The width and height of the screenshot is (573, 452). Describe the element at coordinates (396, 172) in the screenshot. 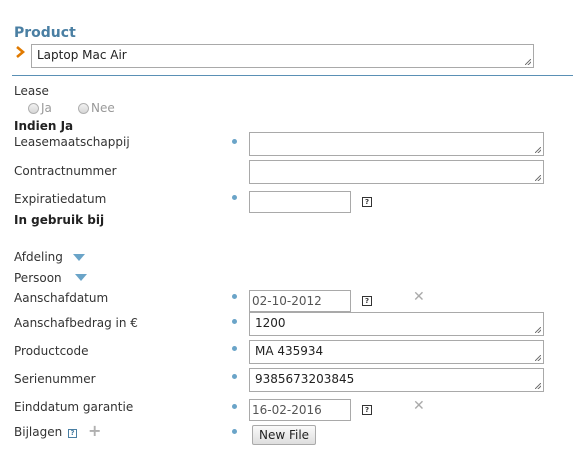

I see `contractnummer-field` at that location.